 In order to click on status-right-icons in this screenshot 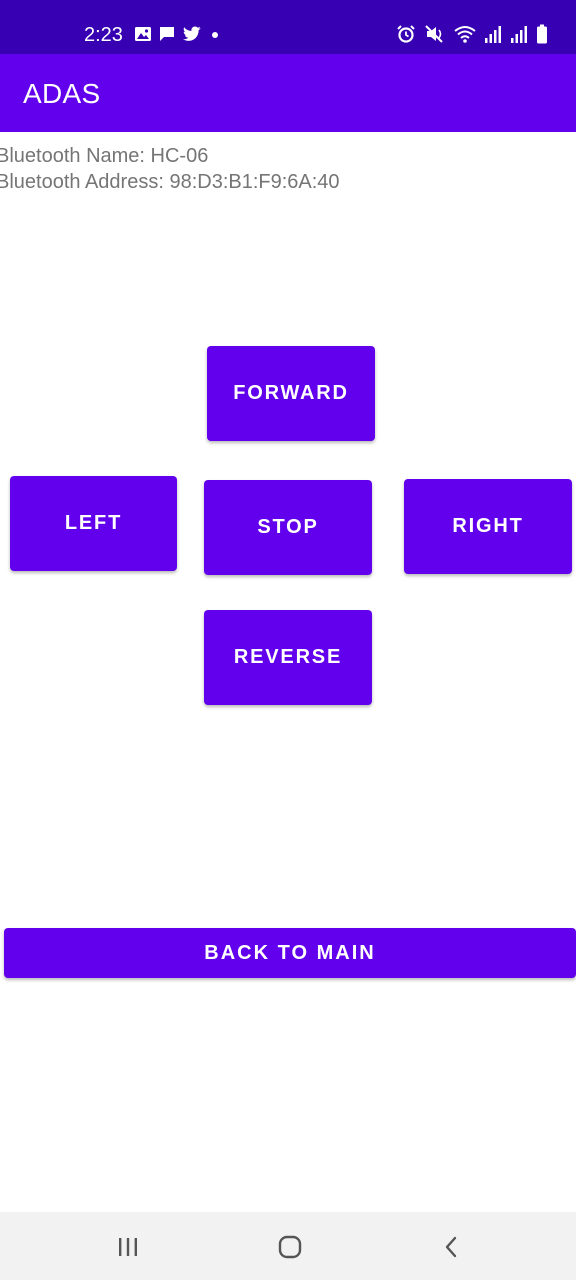, I will do `click(472, 34)`.